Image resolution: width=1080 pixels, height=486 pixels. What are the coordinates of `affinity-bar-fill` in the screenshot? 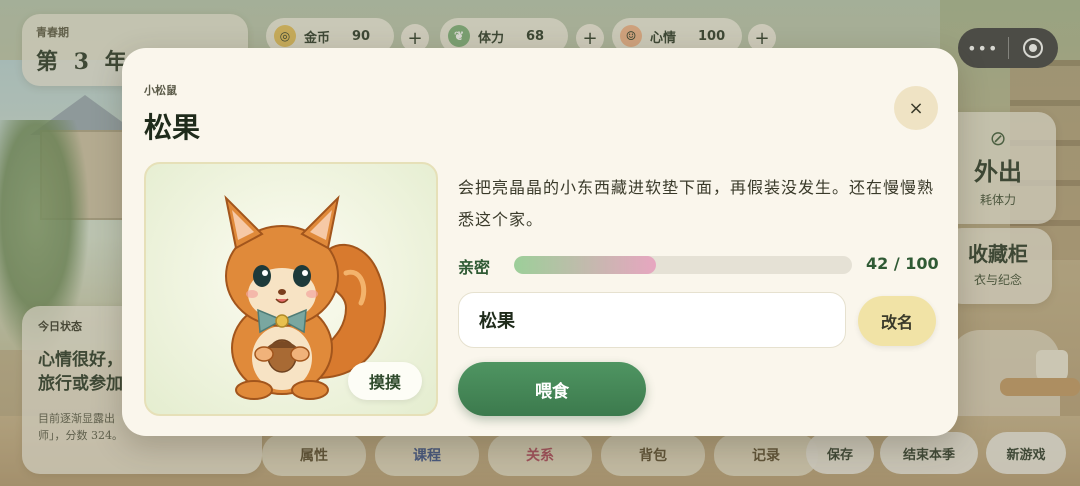 It's located at (585, 265).